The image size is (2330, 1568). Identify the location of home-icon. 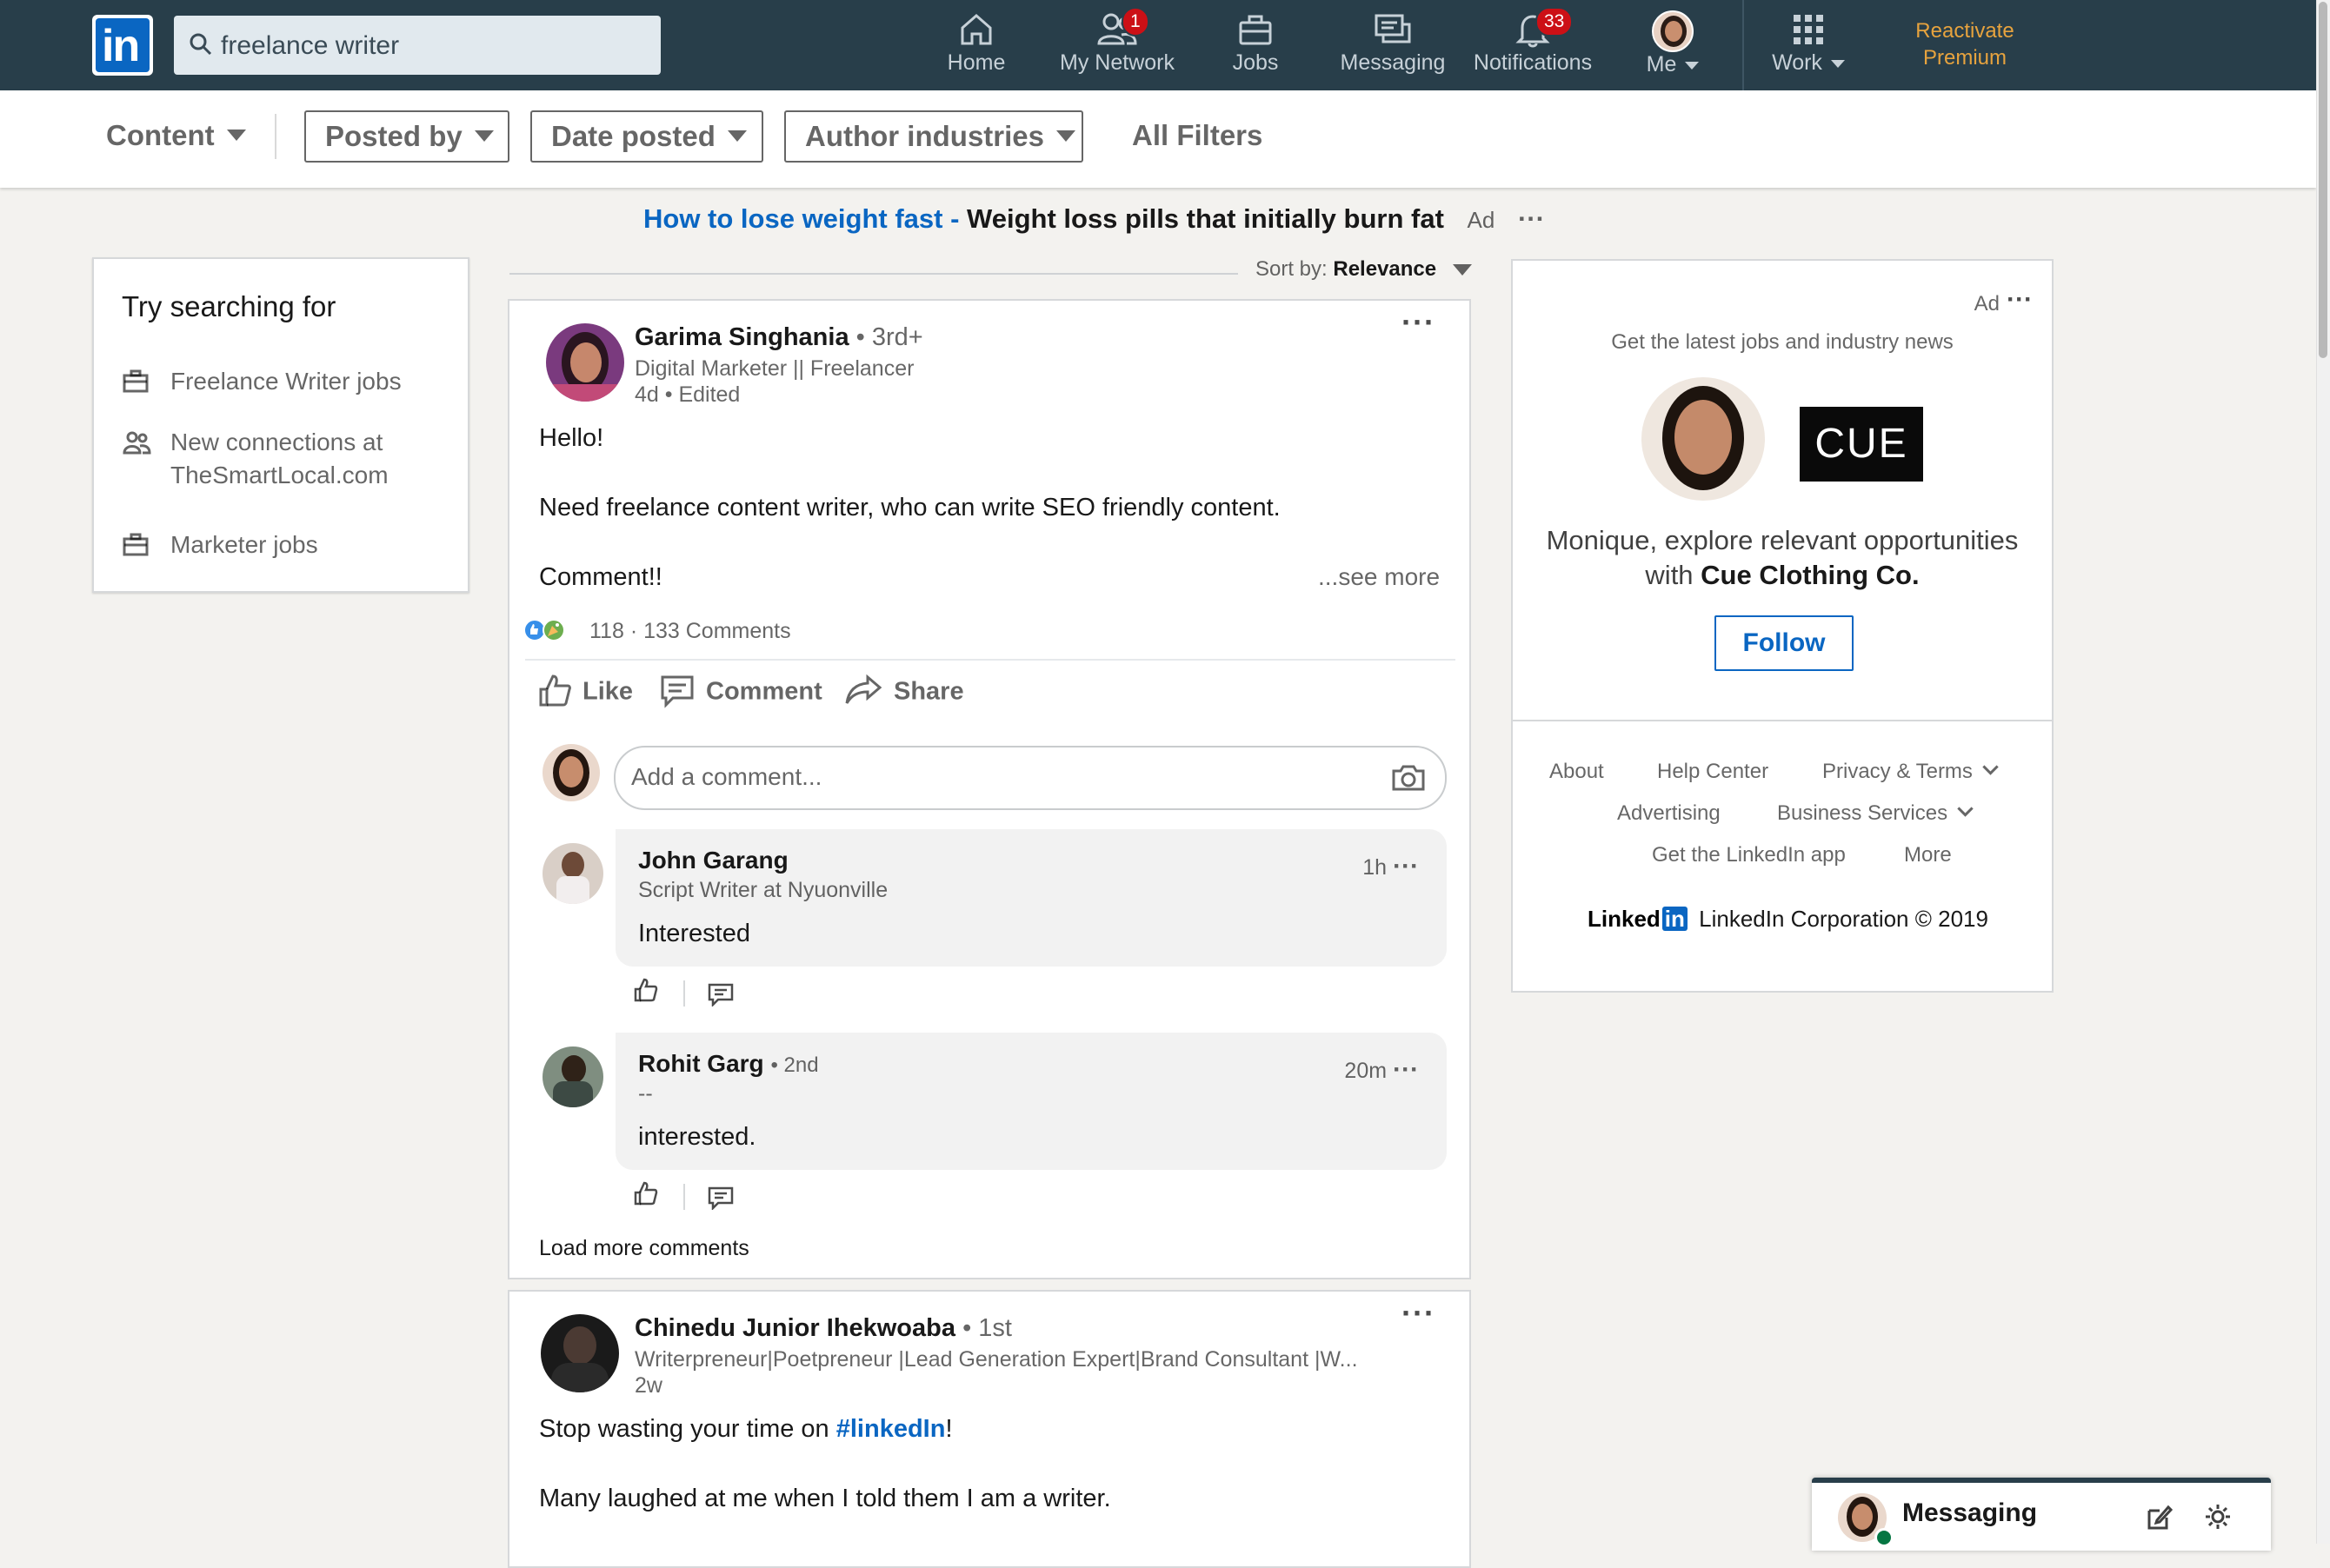
(976, 29).